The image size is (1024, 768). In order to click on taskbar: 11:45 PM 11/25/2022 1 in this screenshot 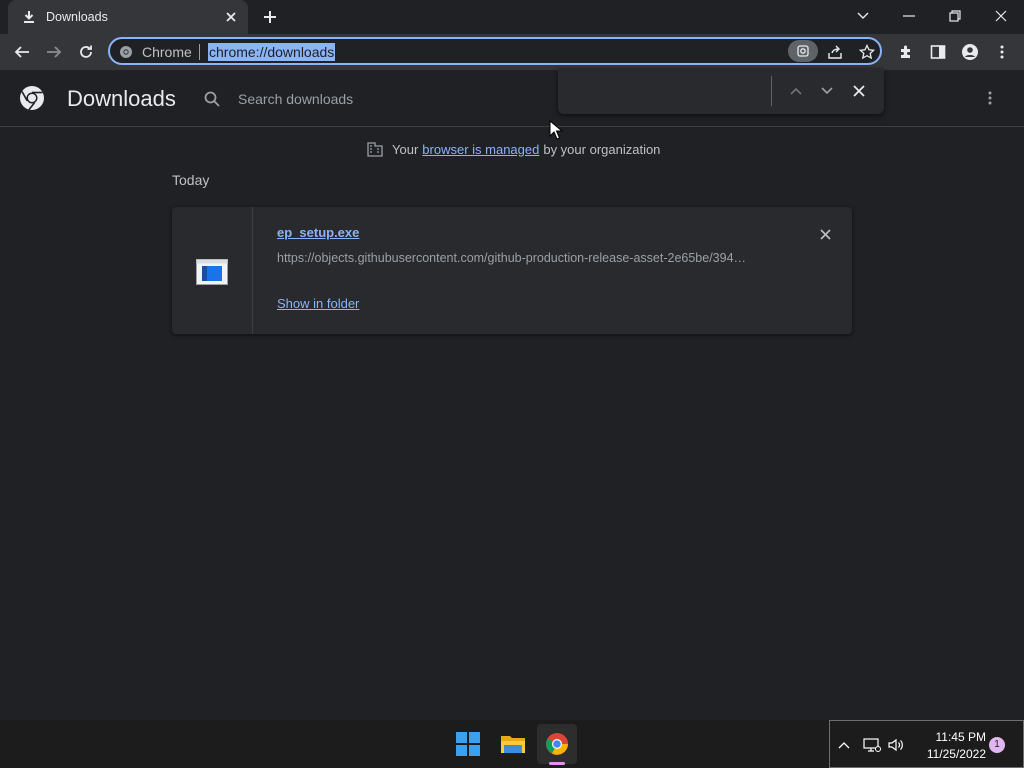, I will do `click(512, 744)`.